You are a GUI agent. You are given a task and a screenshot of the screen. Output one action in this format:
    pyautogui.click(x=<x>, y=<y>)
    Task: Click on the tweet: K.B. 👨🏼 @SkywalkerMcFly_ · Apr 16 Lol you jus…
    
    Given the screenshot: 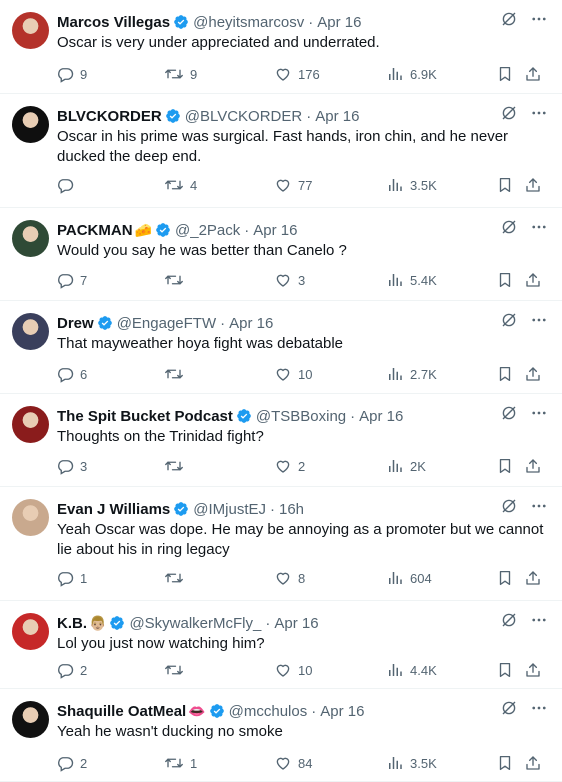 What is the action you would take?
    pyautogui.click(x=281, y=645)
    